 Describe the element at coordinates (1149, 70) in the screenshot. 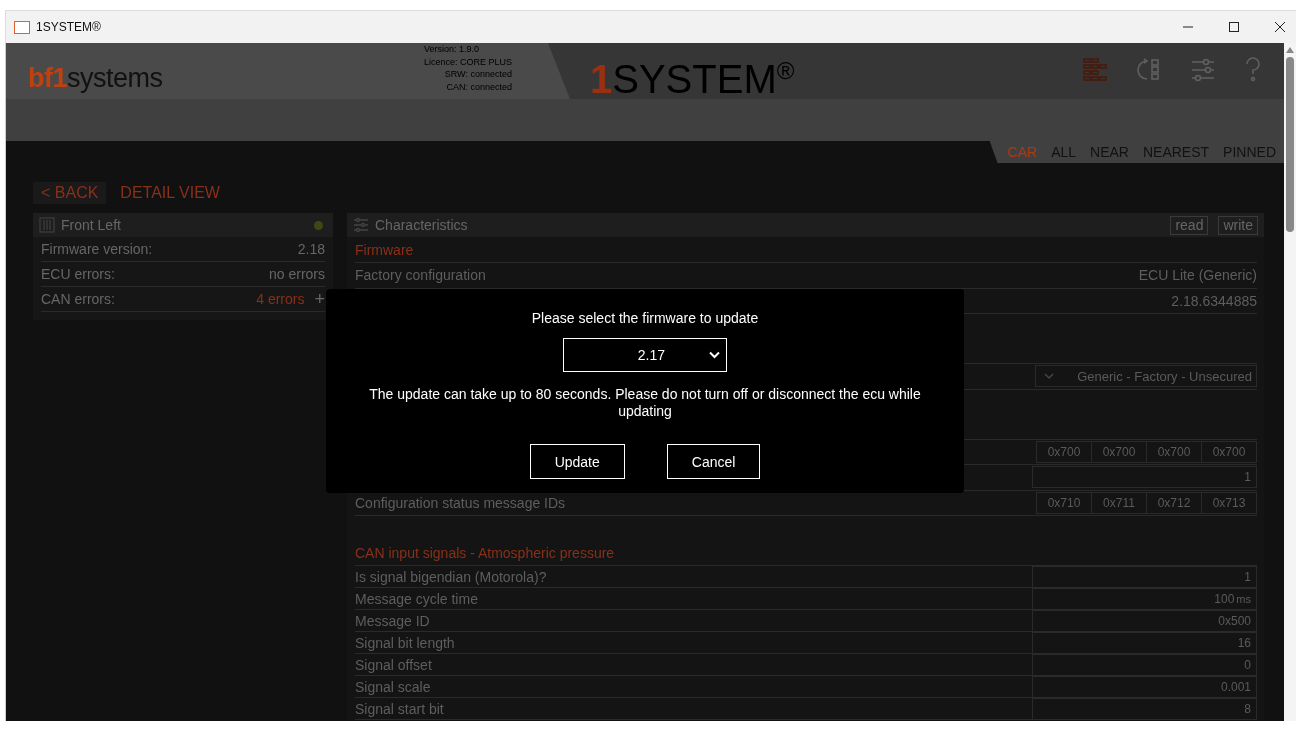

I see `refresh-list-icon` at that location.